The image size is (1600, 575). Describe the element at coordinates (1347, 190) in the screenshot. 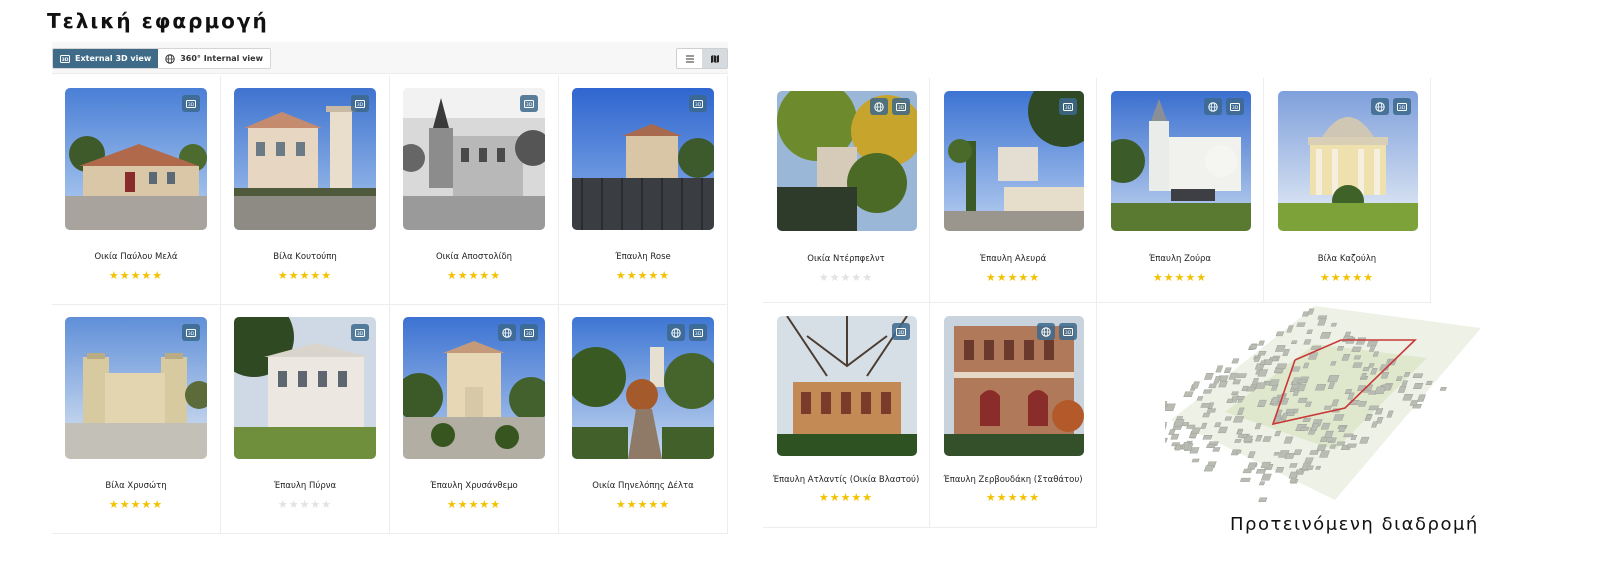

I see `mansion-card: 3D Βίλα Καζούλη ★★★★★` at that location.